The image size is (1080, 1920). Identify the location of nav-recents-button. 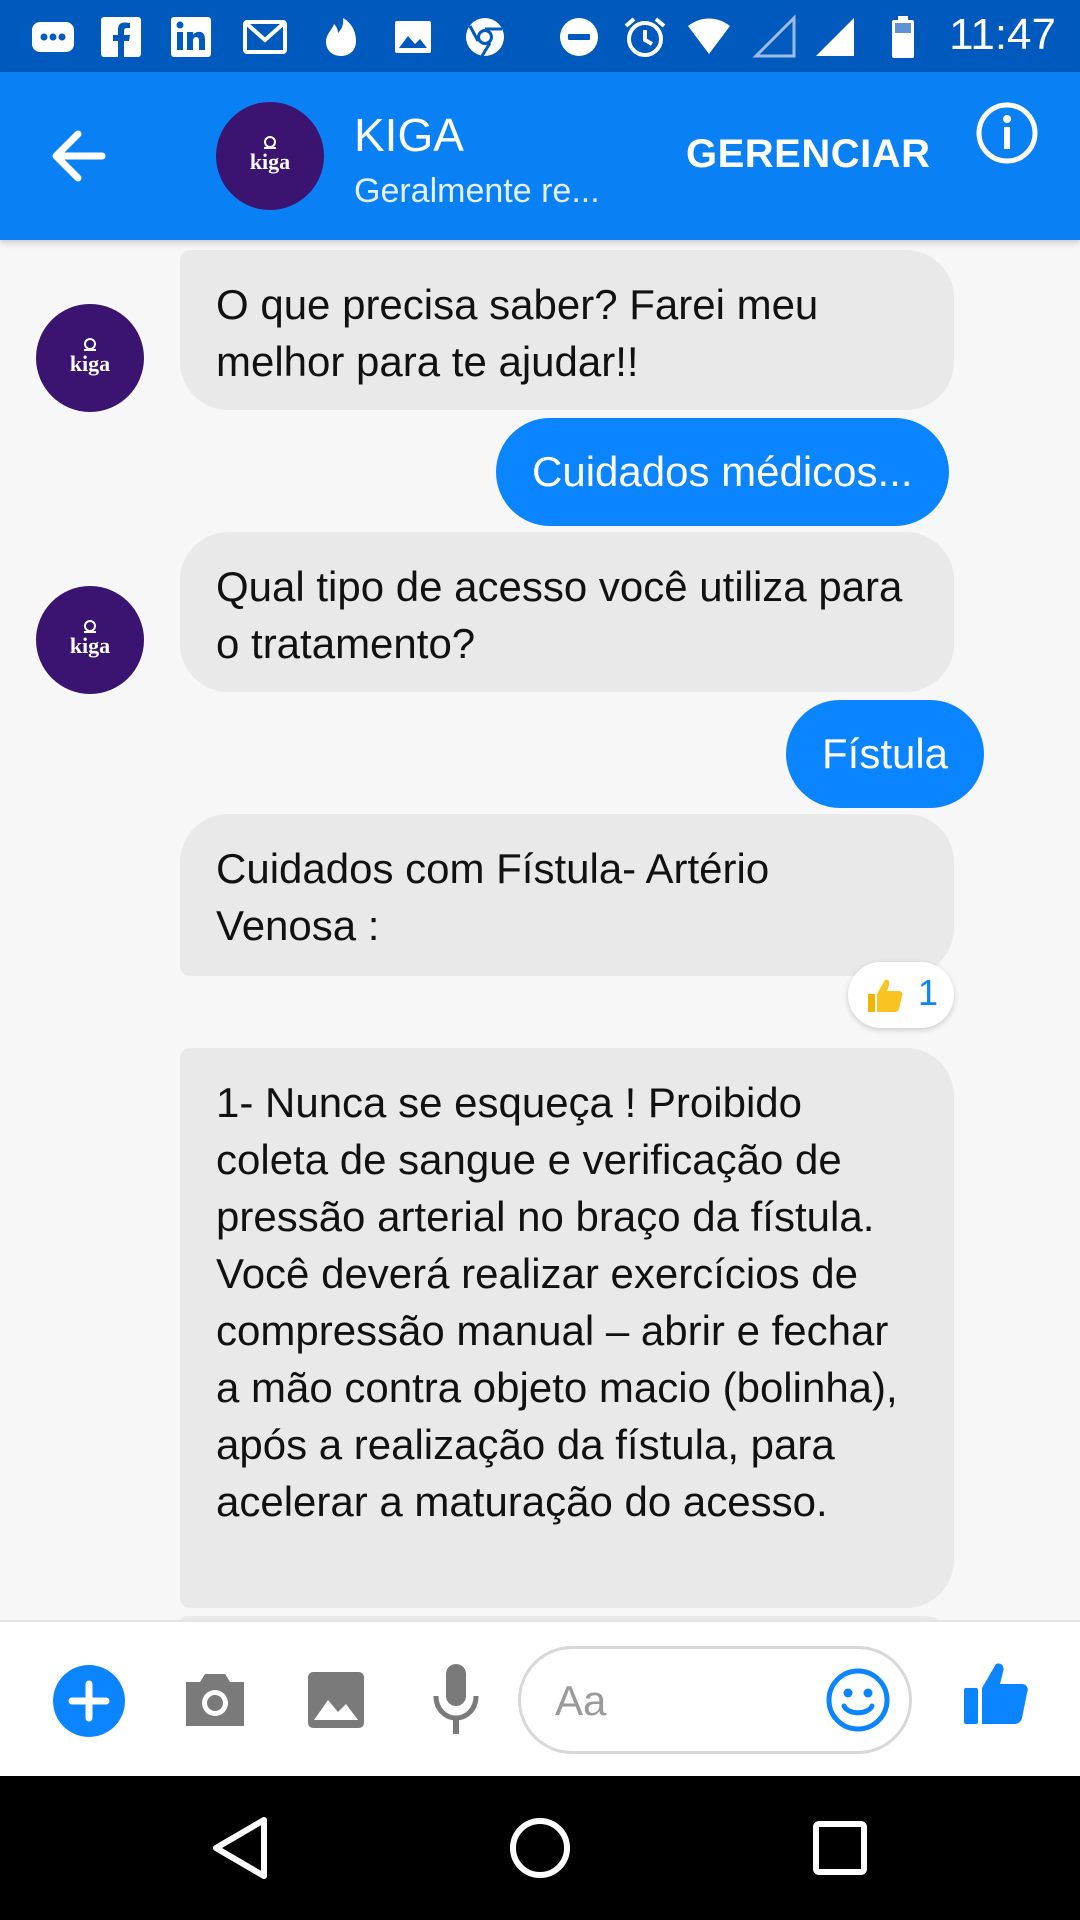
(840, 1848).